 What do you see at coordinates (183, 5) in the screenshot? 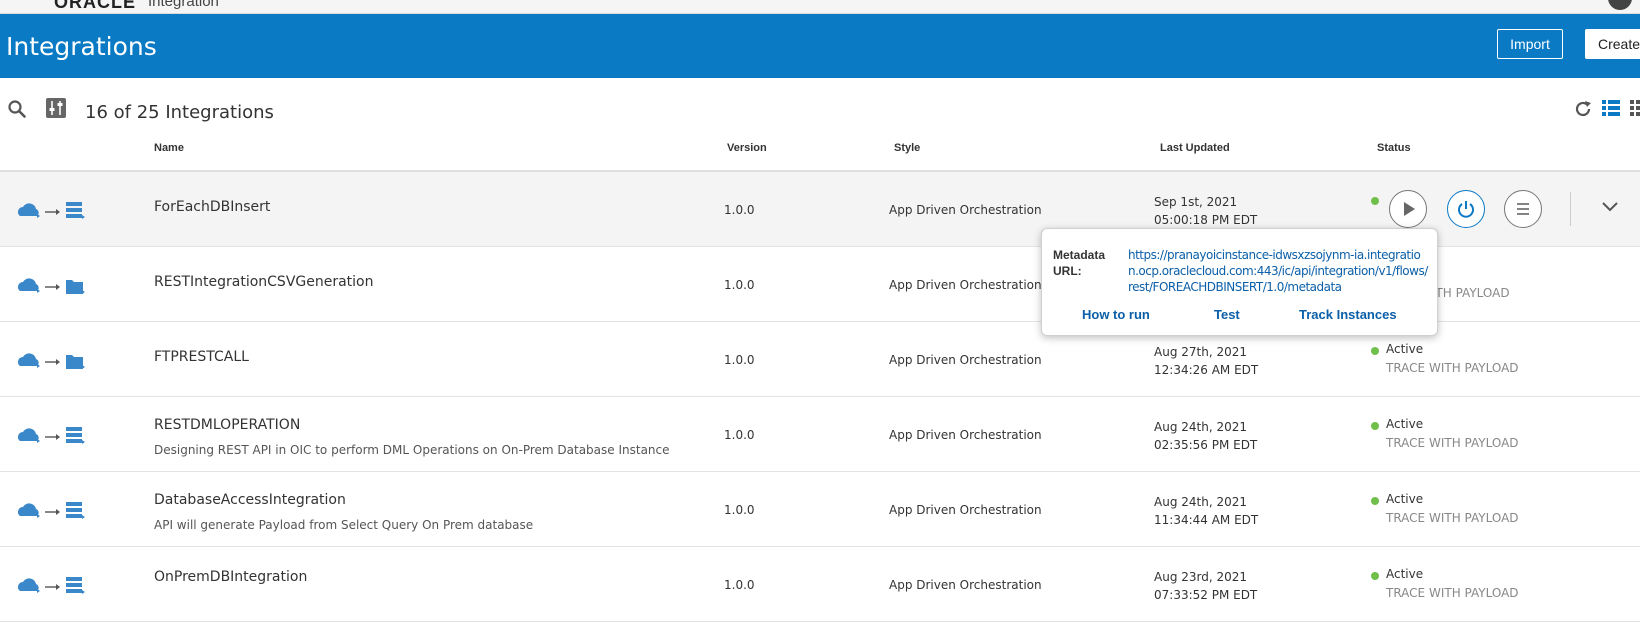
I see `product-name: Integration` at bounding box center [183, 5].